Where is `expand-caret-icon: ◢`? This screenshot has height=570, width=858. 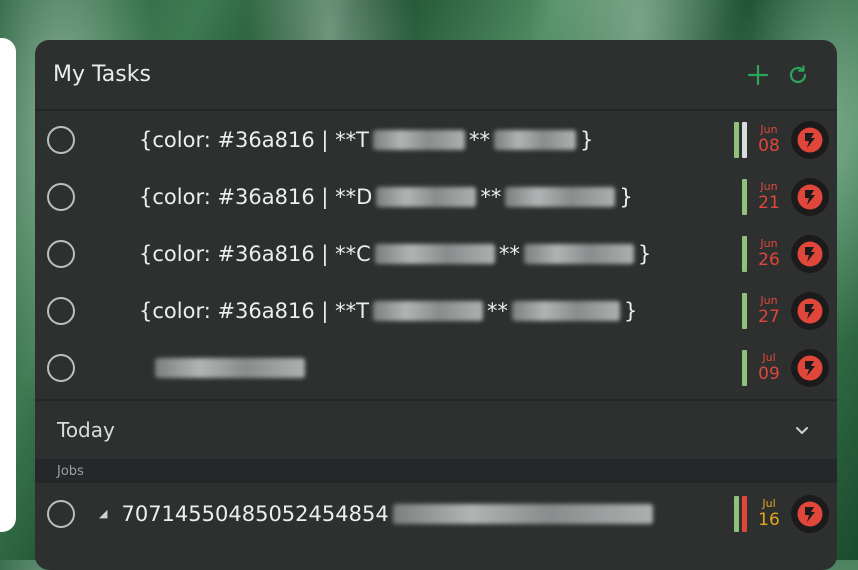
expand-caret-icon: ◢ is located at coordinates (103, 513).